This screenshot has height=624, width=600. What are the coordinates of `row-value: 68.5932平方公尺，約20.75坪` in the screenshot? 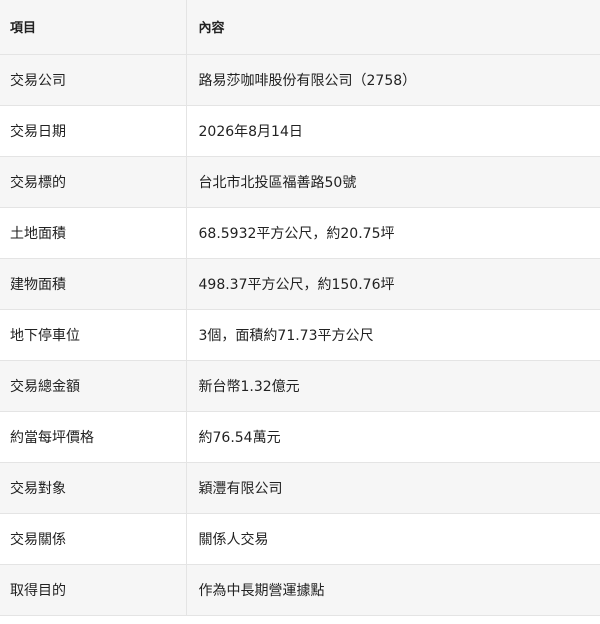 It's located at (393, 233).